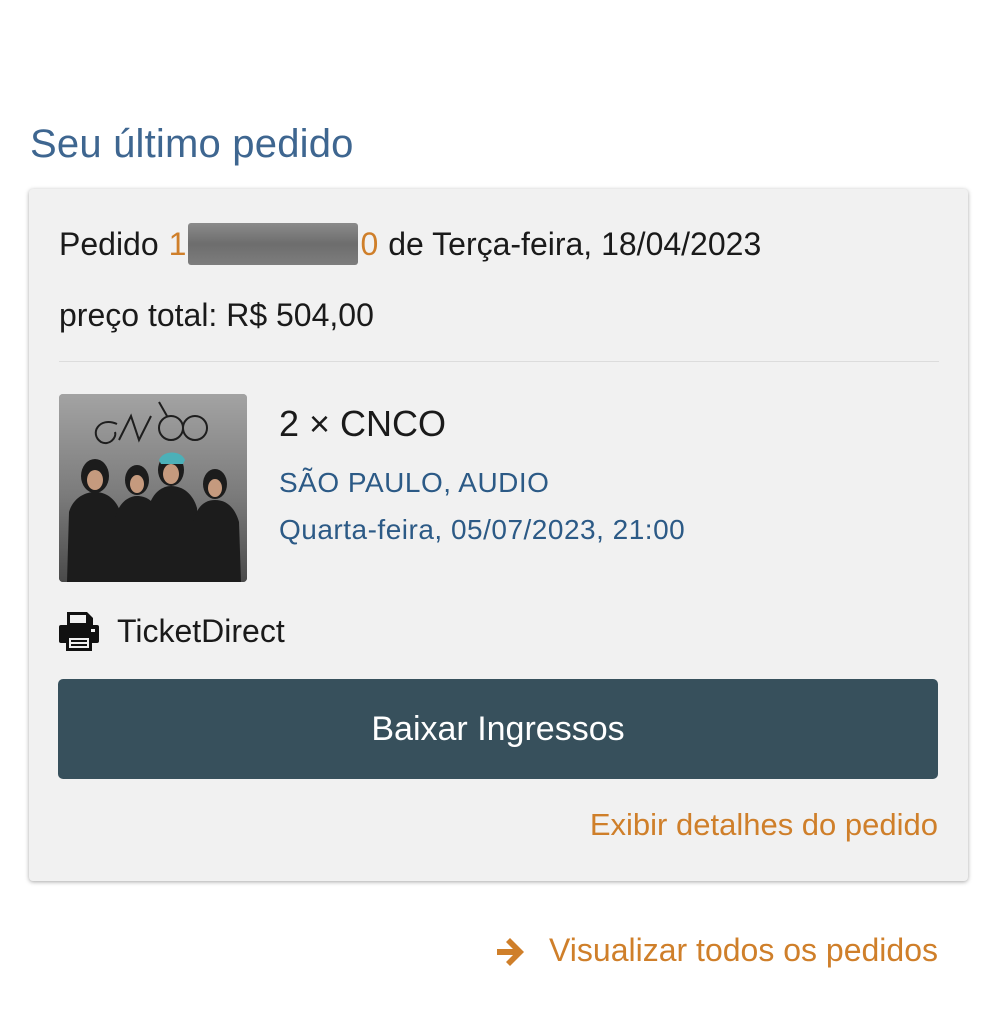  What do you see at coordinates (79, 631) in the screenshot?
I see `printer-icon` at bounding box center [79, 631].